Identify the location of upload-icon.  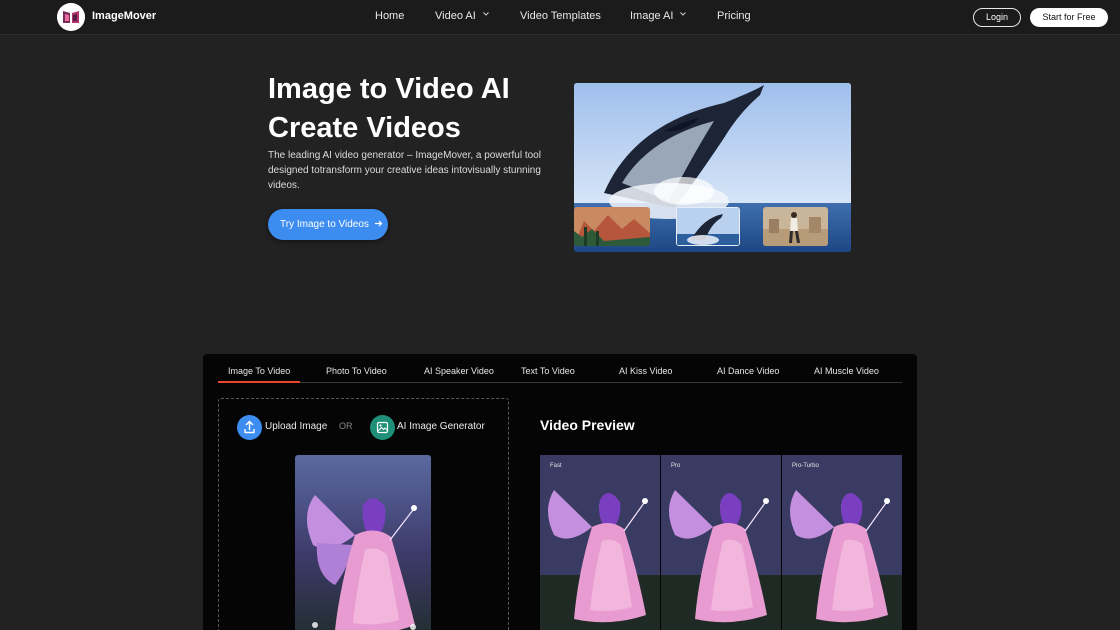
(249, 427).